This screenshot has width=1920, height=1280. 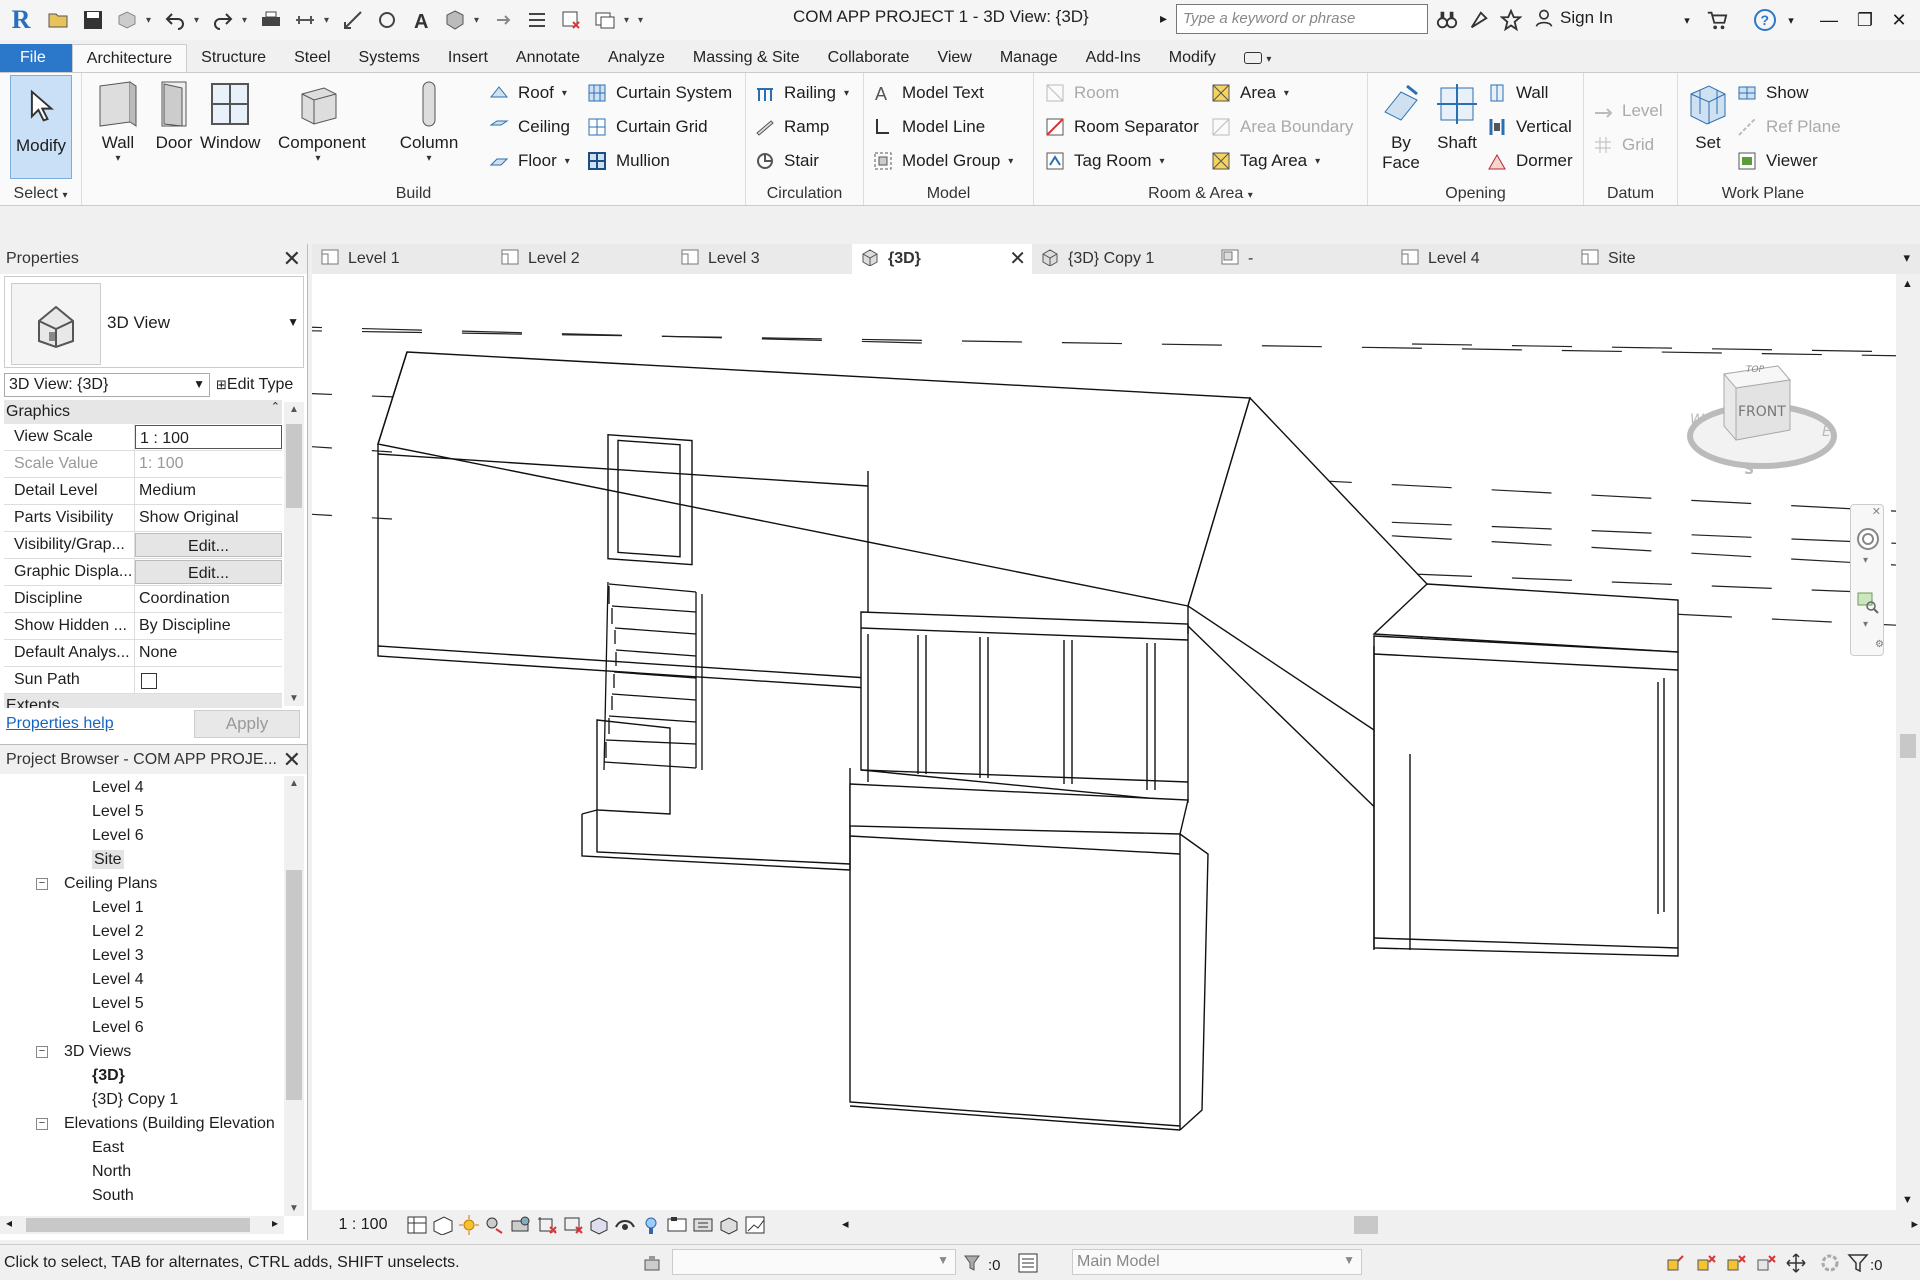 I want to click on view-tab: Site, so click(x=1662, y=259).